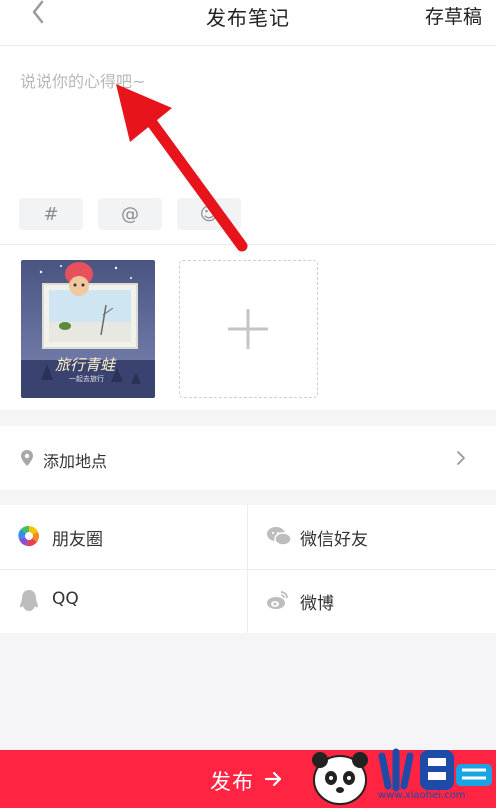 The height and width of the screenshot is (808, 496). Describe the element at coordinates (29, 600) in the screenshot. I see `qq-icon` at that location.